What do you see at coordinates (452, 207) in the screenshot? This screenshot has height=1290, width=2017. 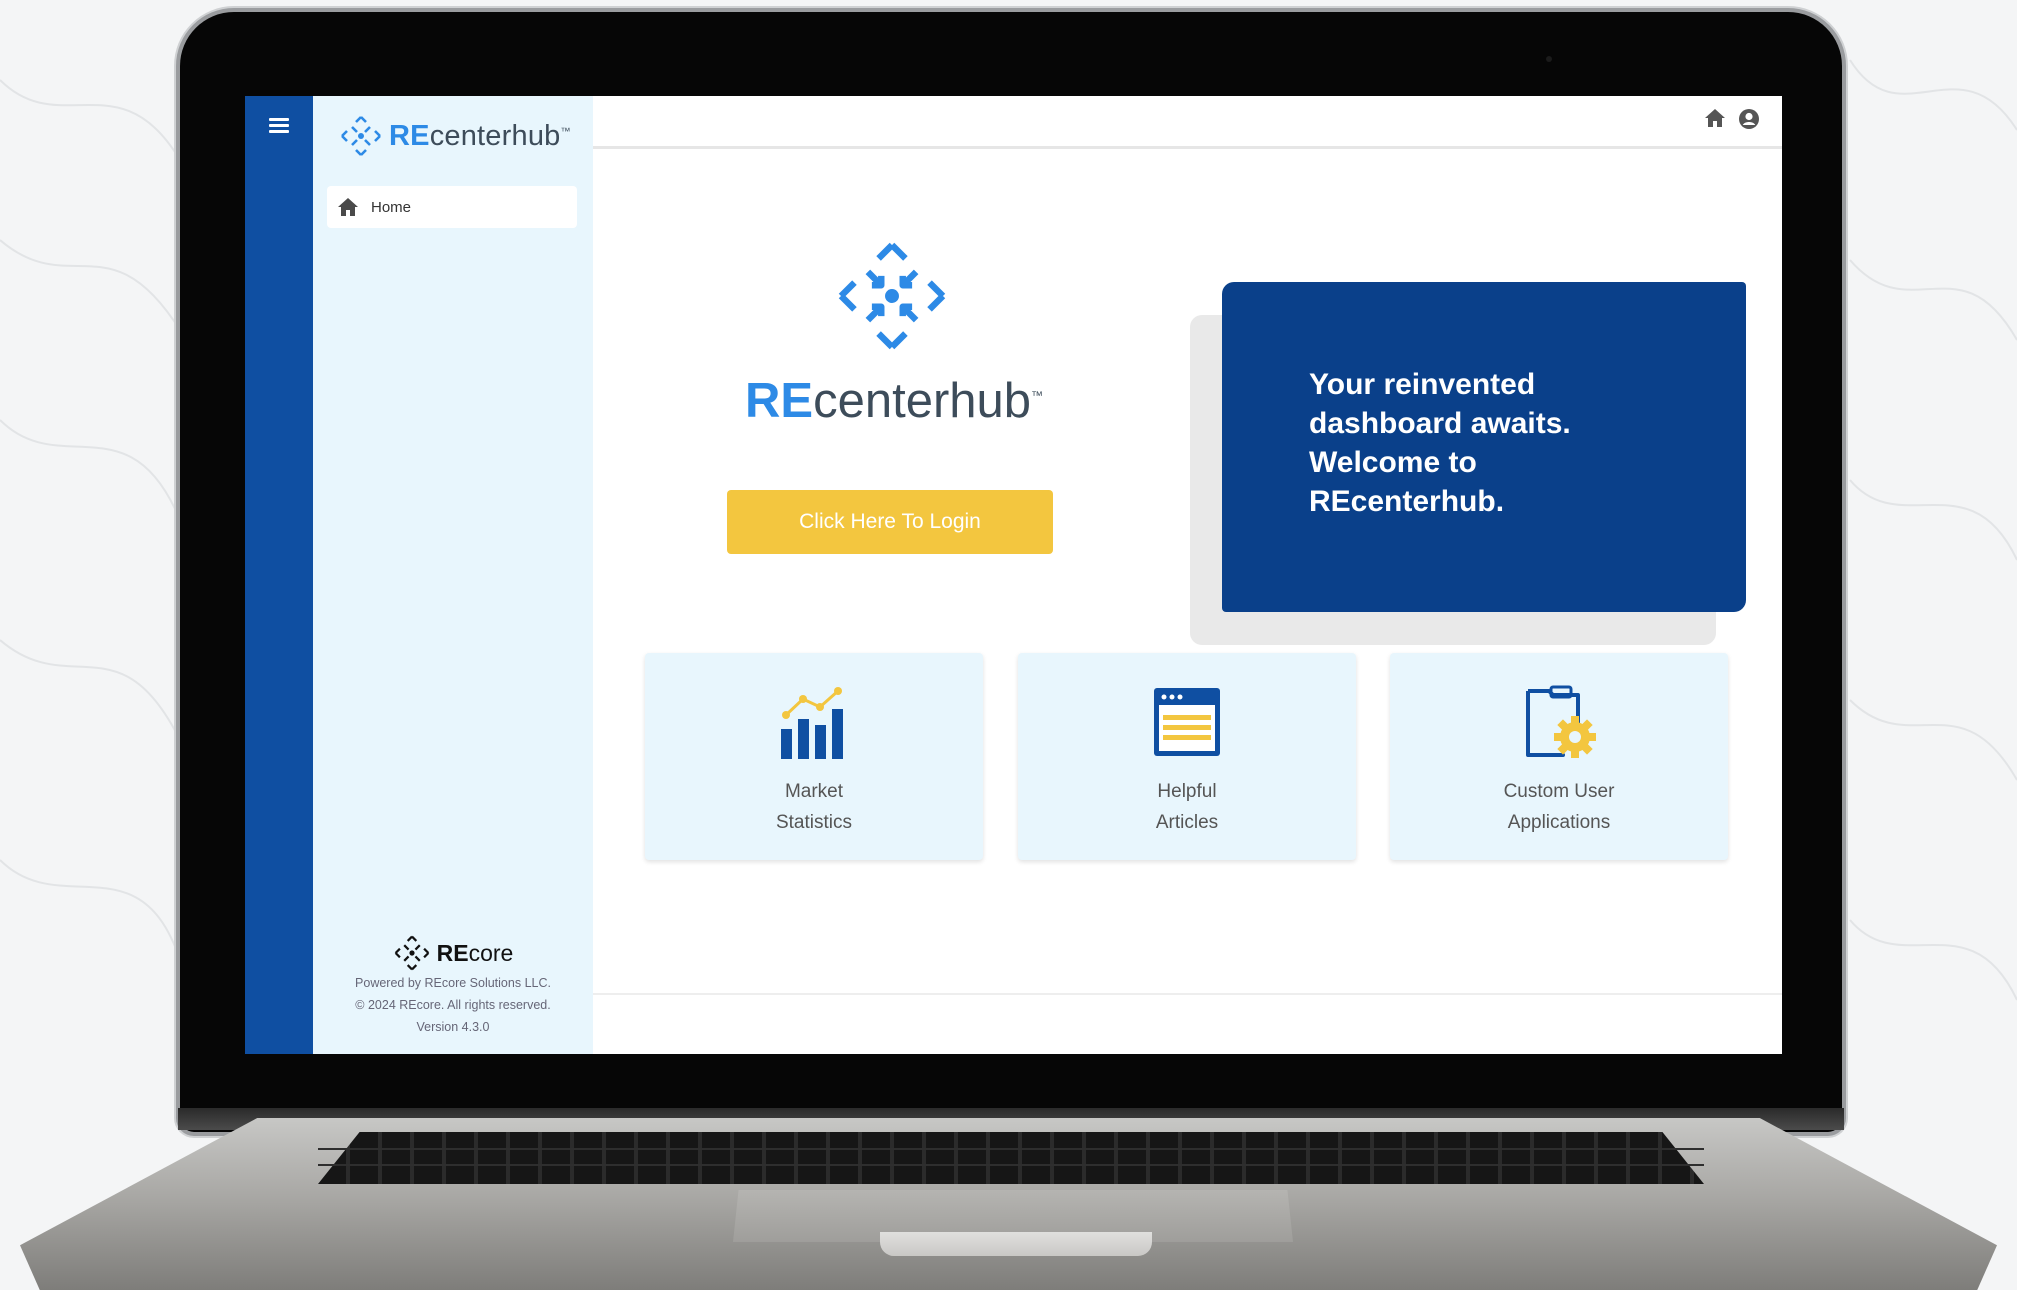 I see `sidebar-item-home: Home` at bounding box center [452, 207].